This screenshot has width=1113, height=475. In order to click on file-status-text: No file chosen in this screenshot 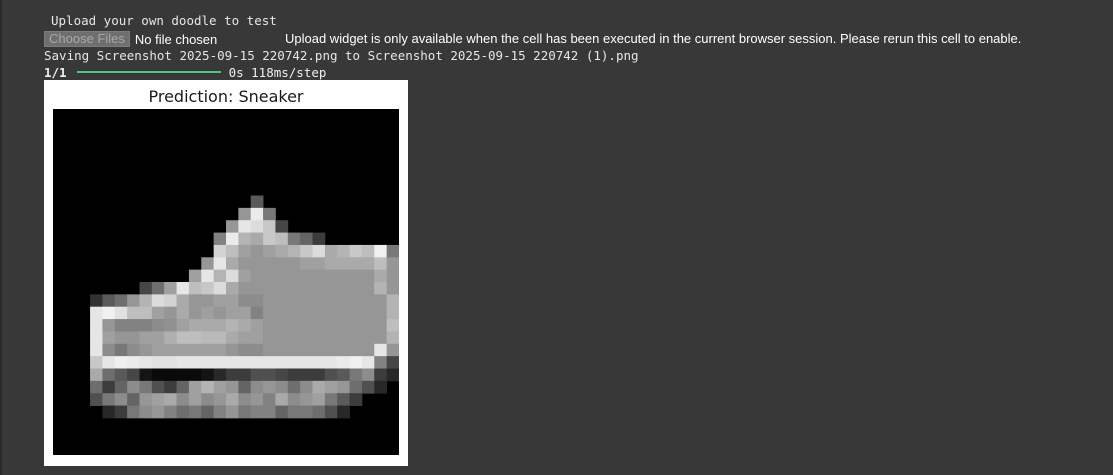, I will do `click(176, 39)`.